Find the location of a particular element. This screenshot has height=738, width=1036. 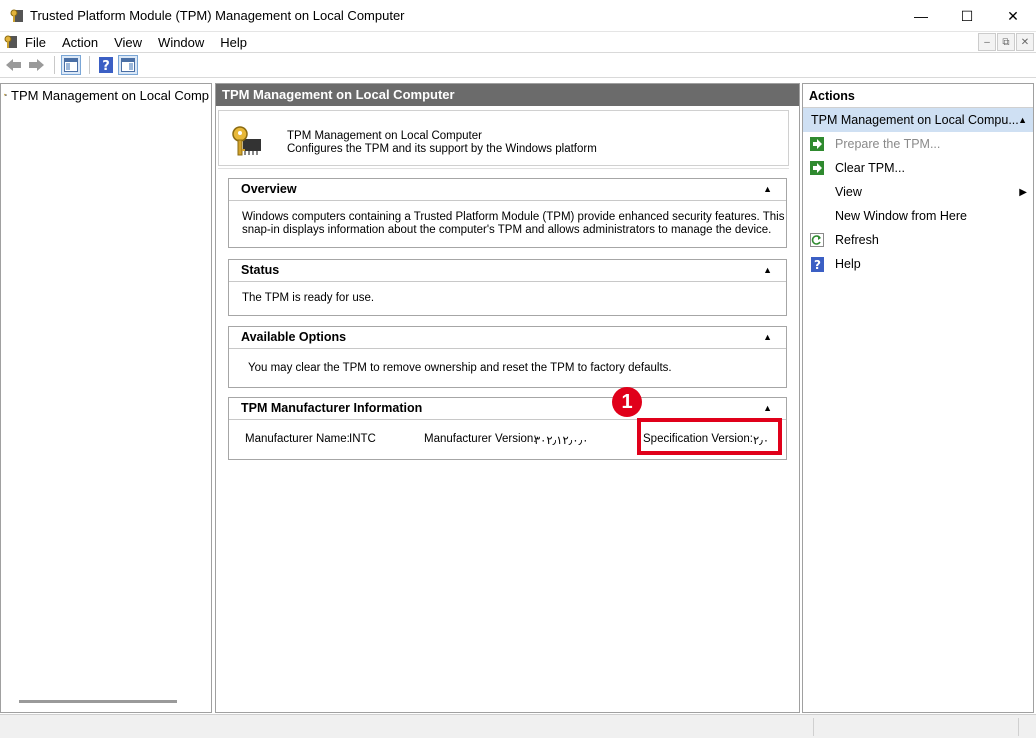

menu-window: Window is located at coordinates (181, 42).